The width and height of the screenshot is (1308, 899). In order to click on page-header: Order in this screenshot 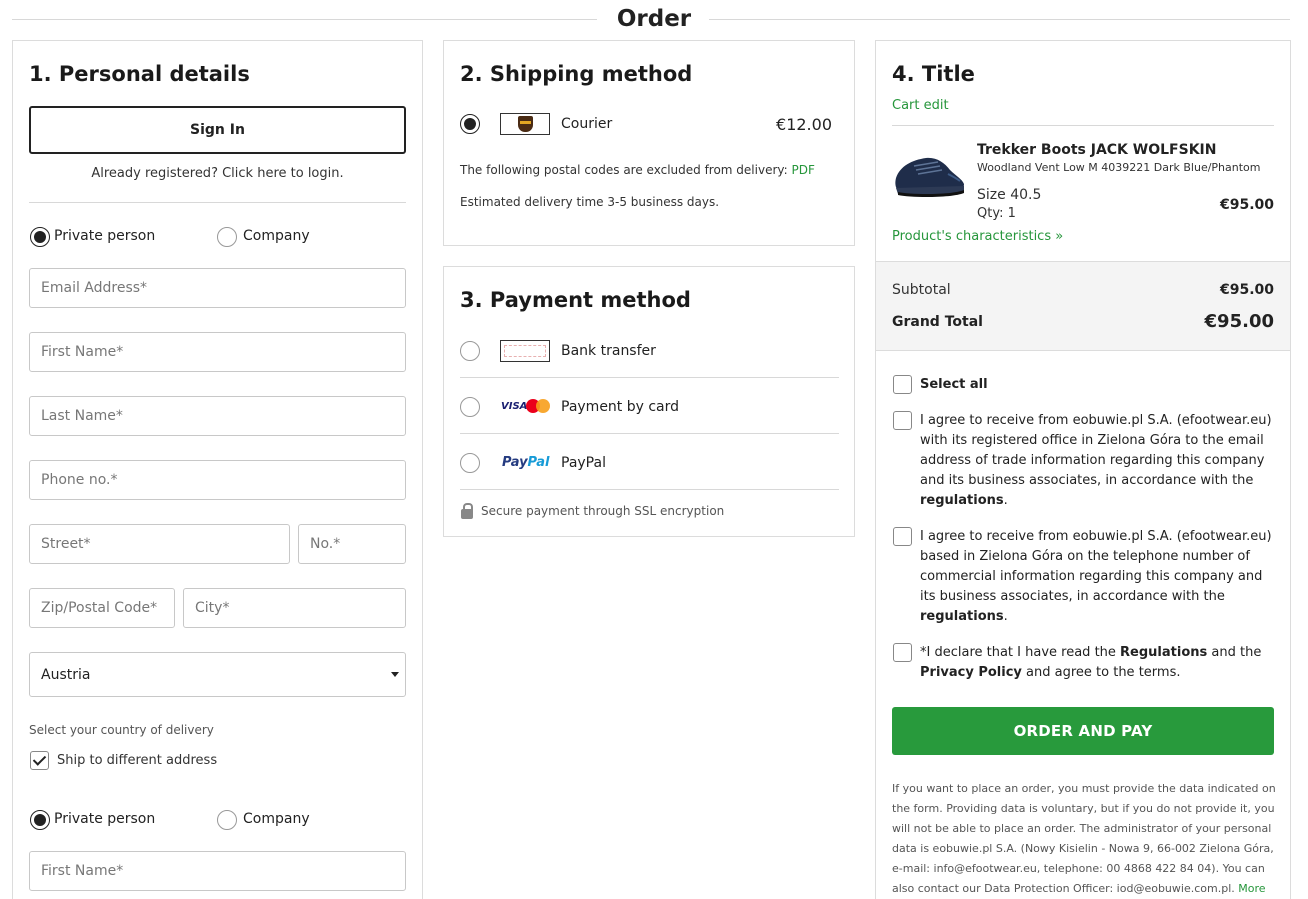, I will do `click(654, 20)`.